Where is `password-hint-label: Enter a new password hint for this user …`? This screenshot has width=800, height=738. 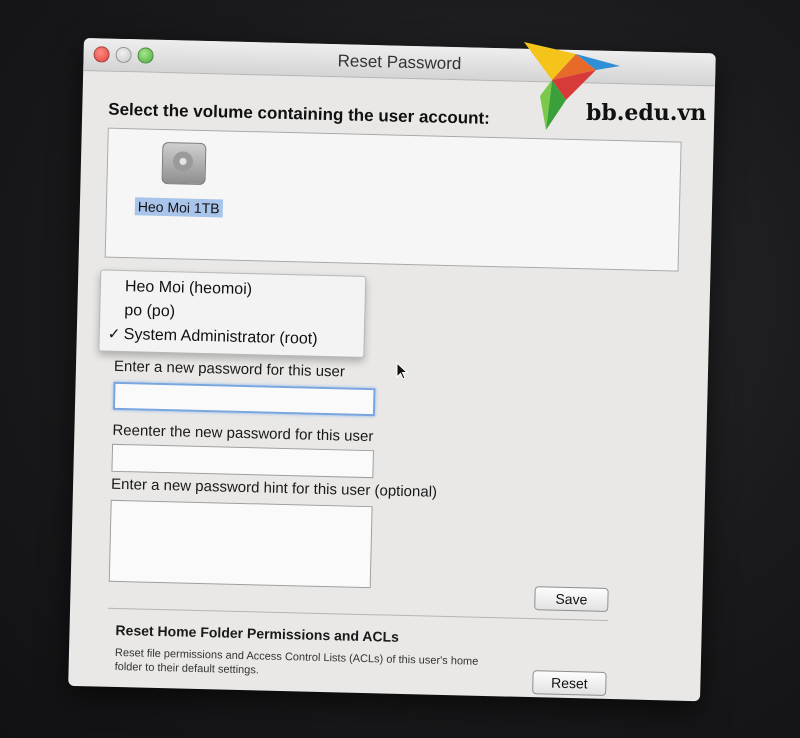
password-hint-label: Enter a new password hint for this user … is located at coordinates (274, 488).